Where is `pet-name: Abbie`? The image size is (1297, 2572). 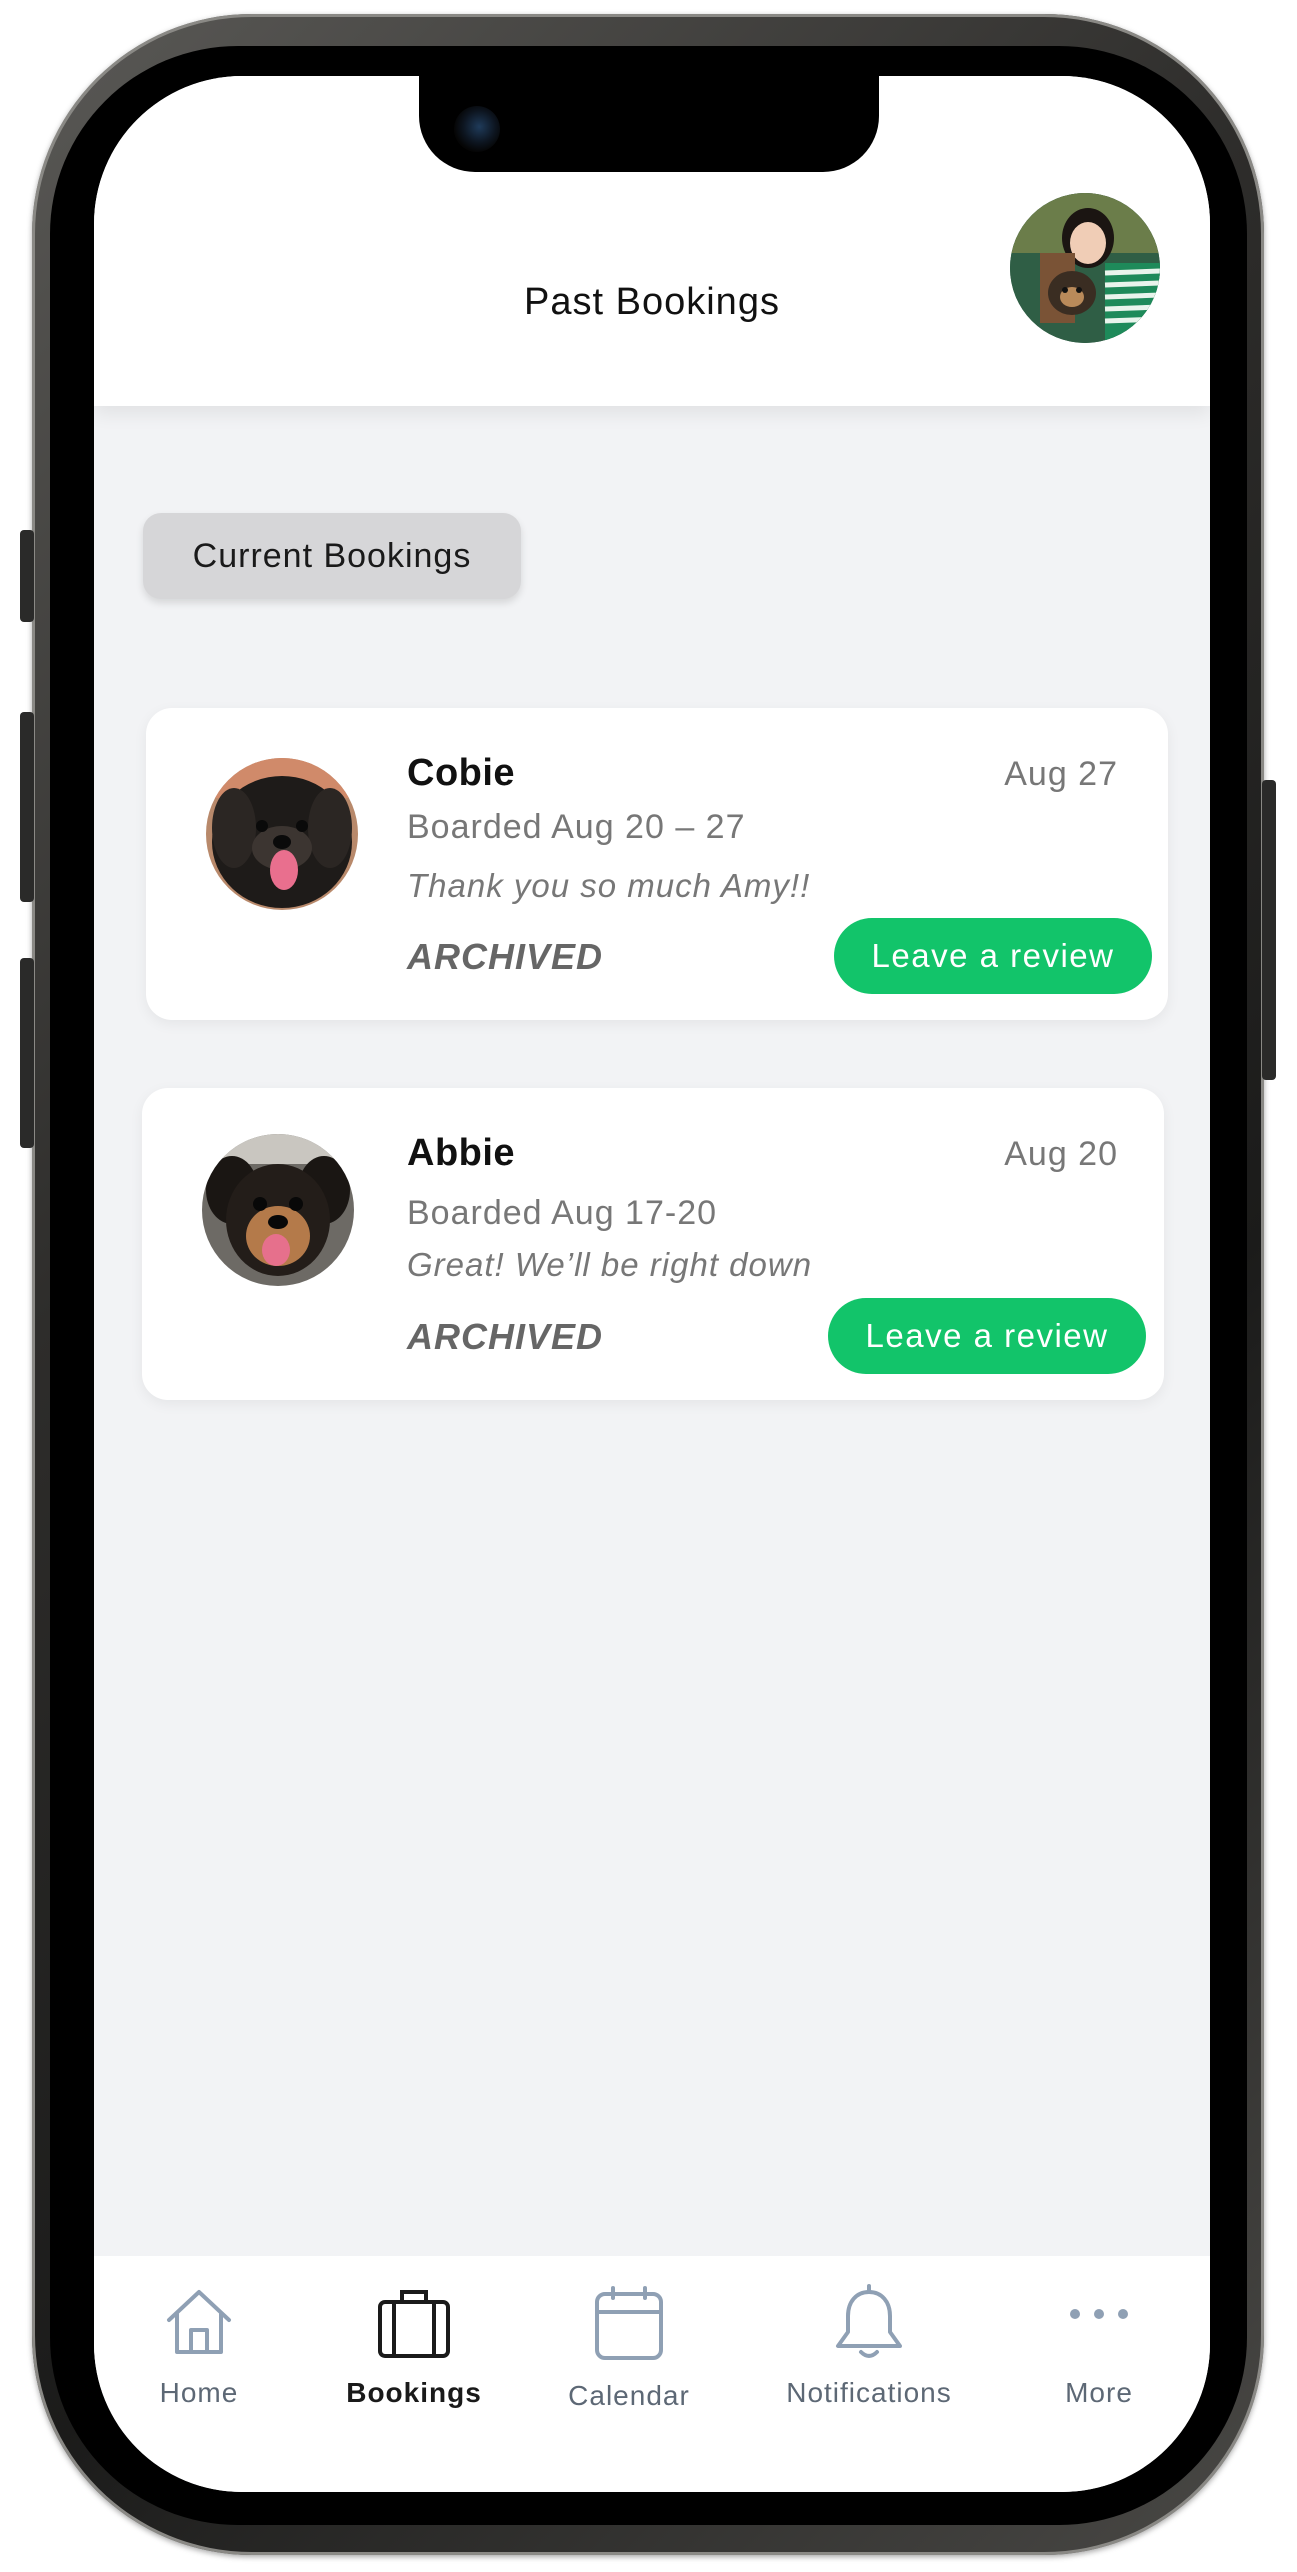 pet-name: Abbie is located at coordinates (461, 1153).